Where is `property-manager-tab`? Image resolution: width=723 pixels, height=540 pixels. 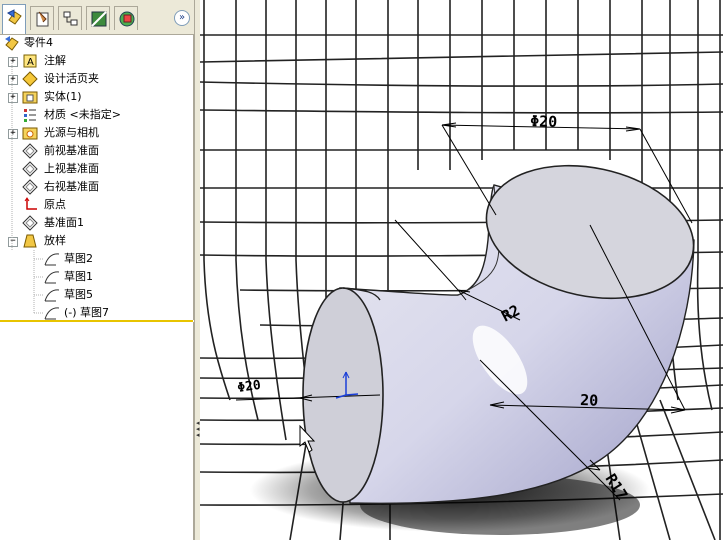 property-manager-tab is located at coordinates (42, 18).